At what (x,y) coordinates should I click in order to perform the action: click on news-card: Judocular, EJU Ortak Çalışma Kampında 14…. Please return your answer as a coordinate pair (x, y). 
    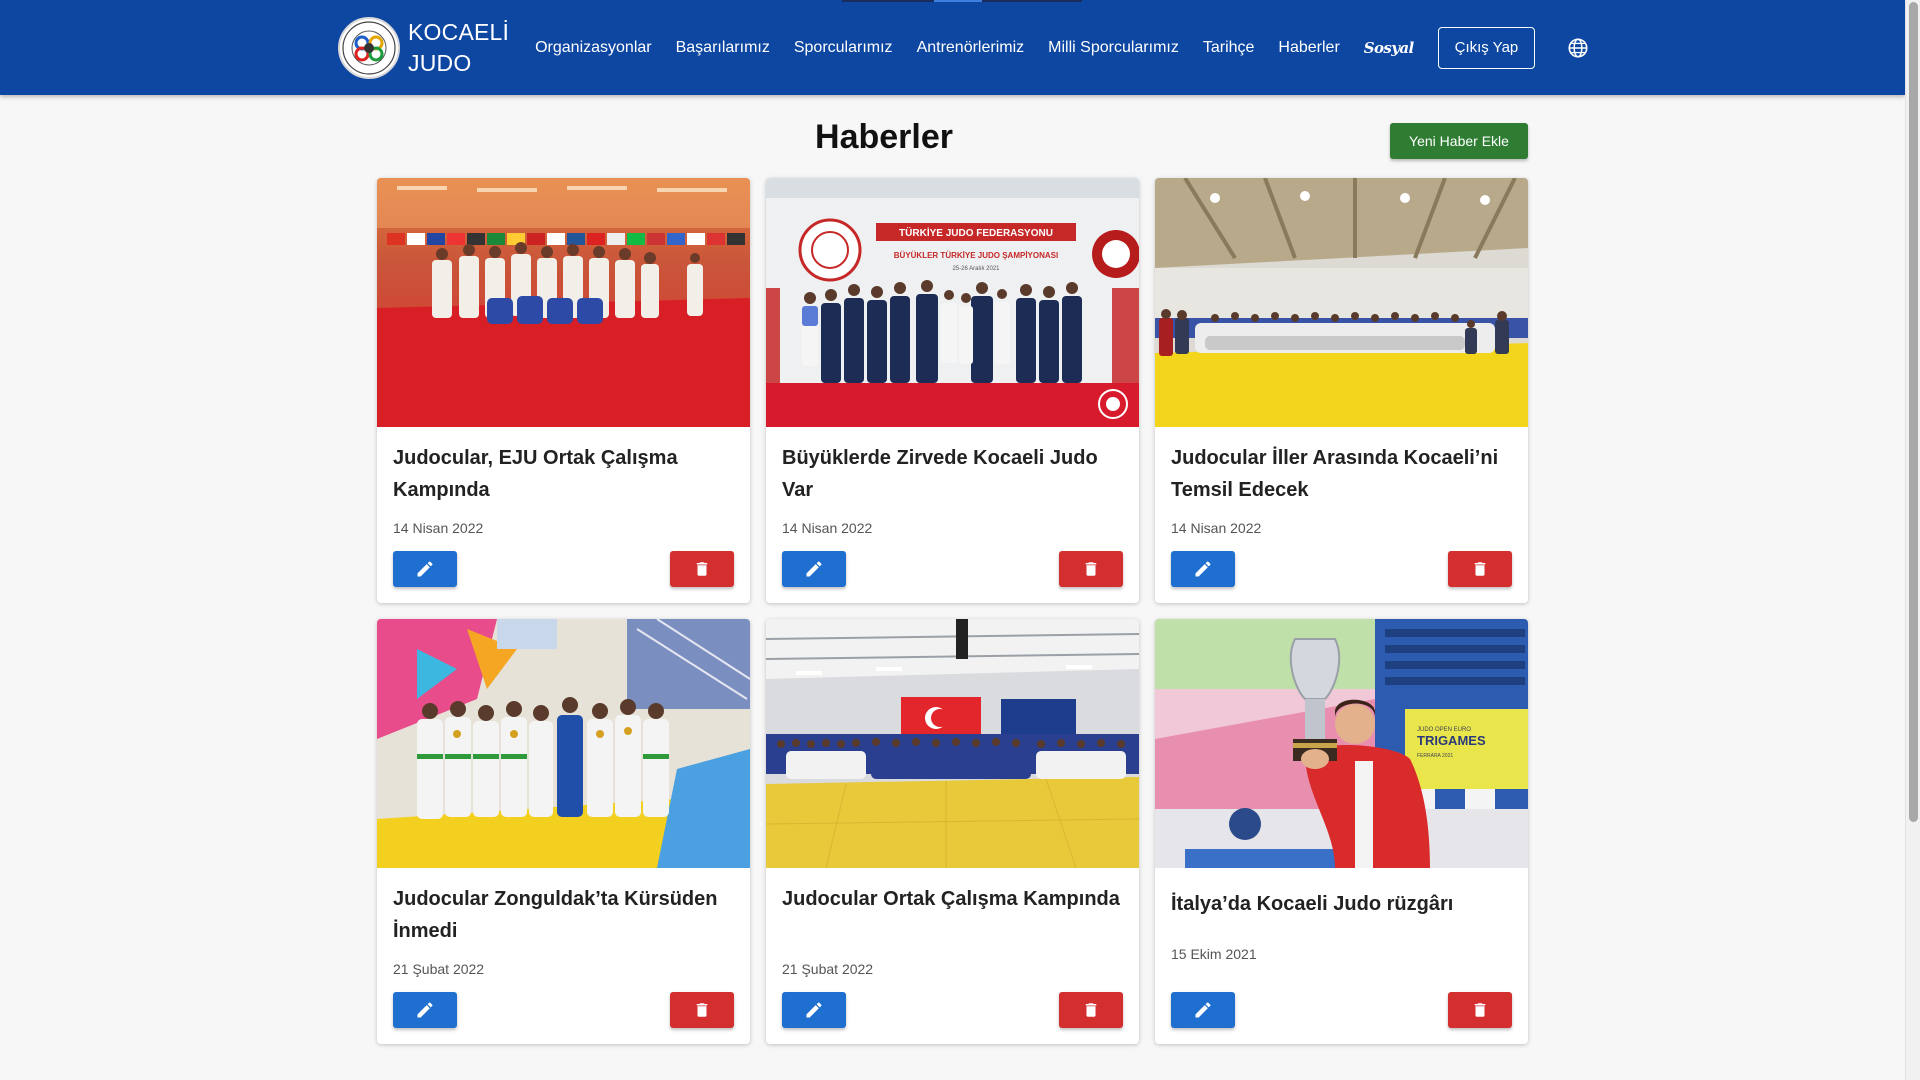
    Looking at the image, I should click on (563, 390).